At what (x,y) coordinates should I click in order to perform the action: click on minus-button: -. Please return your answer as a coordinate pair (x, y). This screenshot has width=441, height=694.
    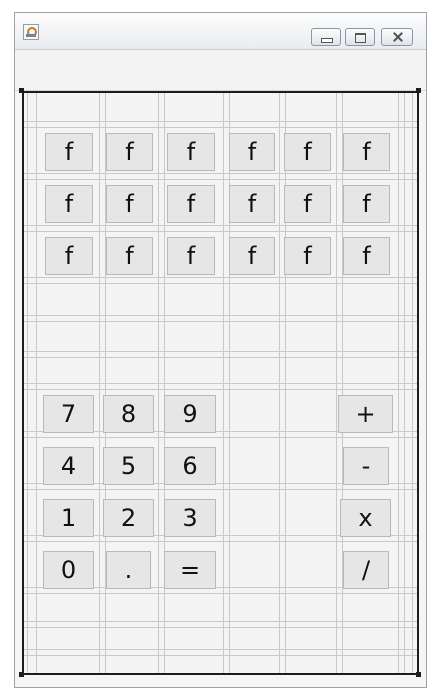
    Looking at the image, I should click on (366, 466).